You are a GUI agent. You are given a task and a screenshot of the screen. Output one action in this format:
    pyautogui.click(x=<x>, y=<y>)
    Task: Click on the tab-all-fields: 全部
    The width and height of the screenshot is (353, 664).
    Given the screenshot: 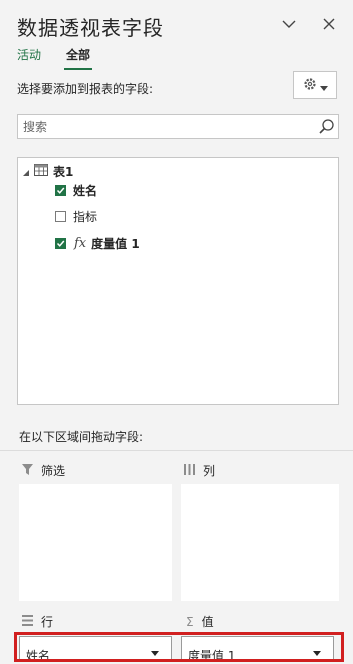 What is the action you would take?
    pyautogui.click(x=78, y=54)
    